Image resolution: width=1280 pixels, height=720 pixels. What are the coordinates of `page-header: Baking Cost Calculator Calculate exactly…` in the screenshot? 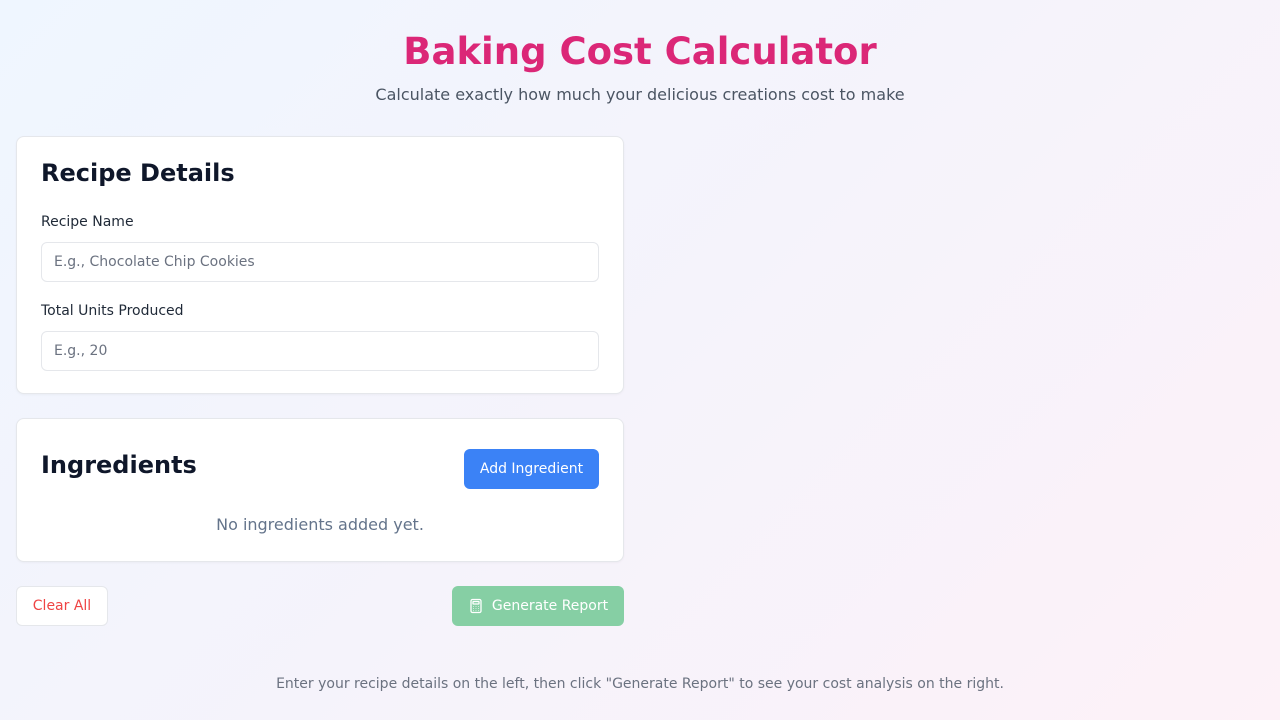 It's located at (640, 52).